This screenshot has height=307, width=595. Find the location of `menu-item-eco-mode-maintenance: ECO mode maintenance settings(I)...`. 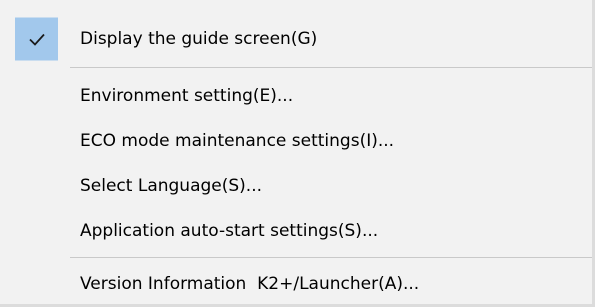

menu-item-eco-mode-maintenance: ECO mode maintenance settings(I)... is located at coordinates (296, 141).